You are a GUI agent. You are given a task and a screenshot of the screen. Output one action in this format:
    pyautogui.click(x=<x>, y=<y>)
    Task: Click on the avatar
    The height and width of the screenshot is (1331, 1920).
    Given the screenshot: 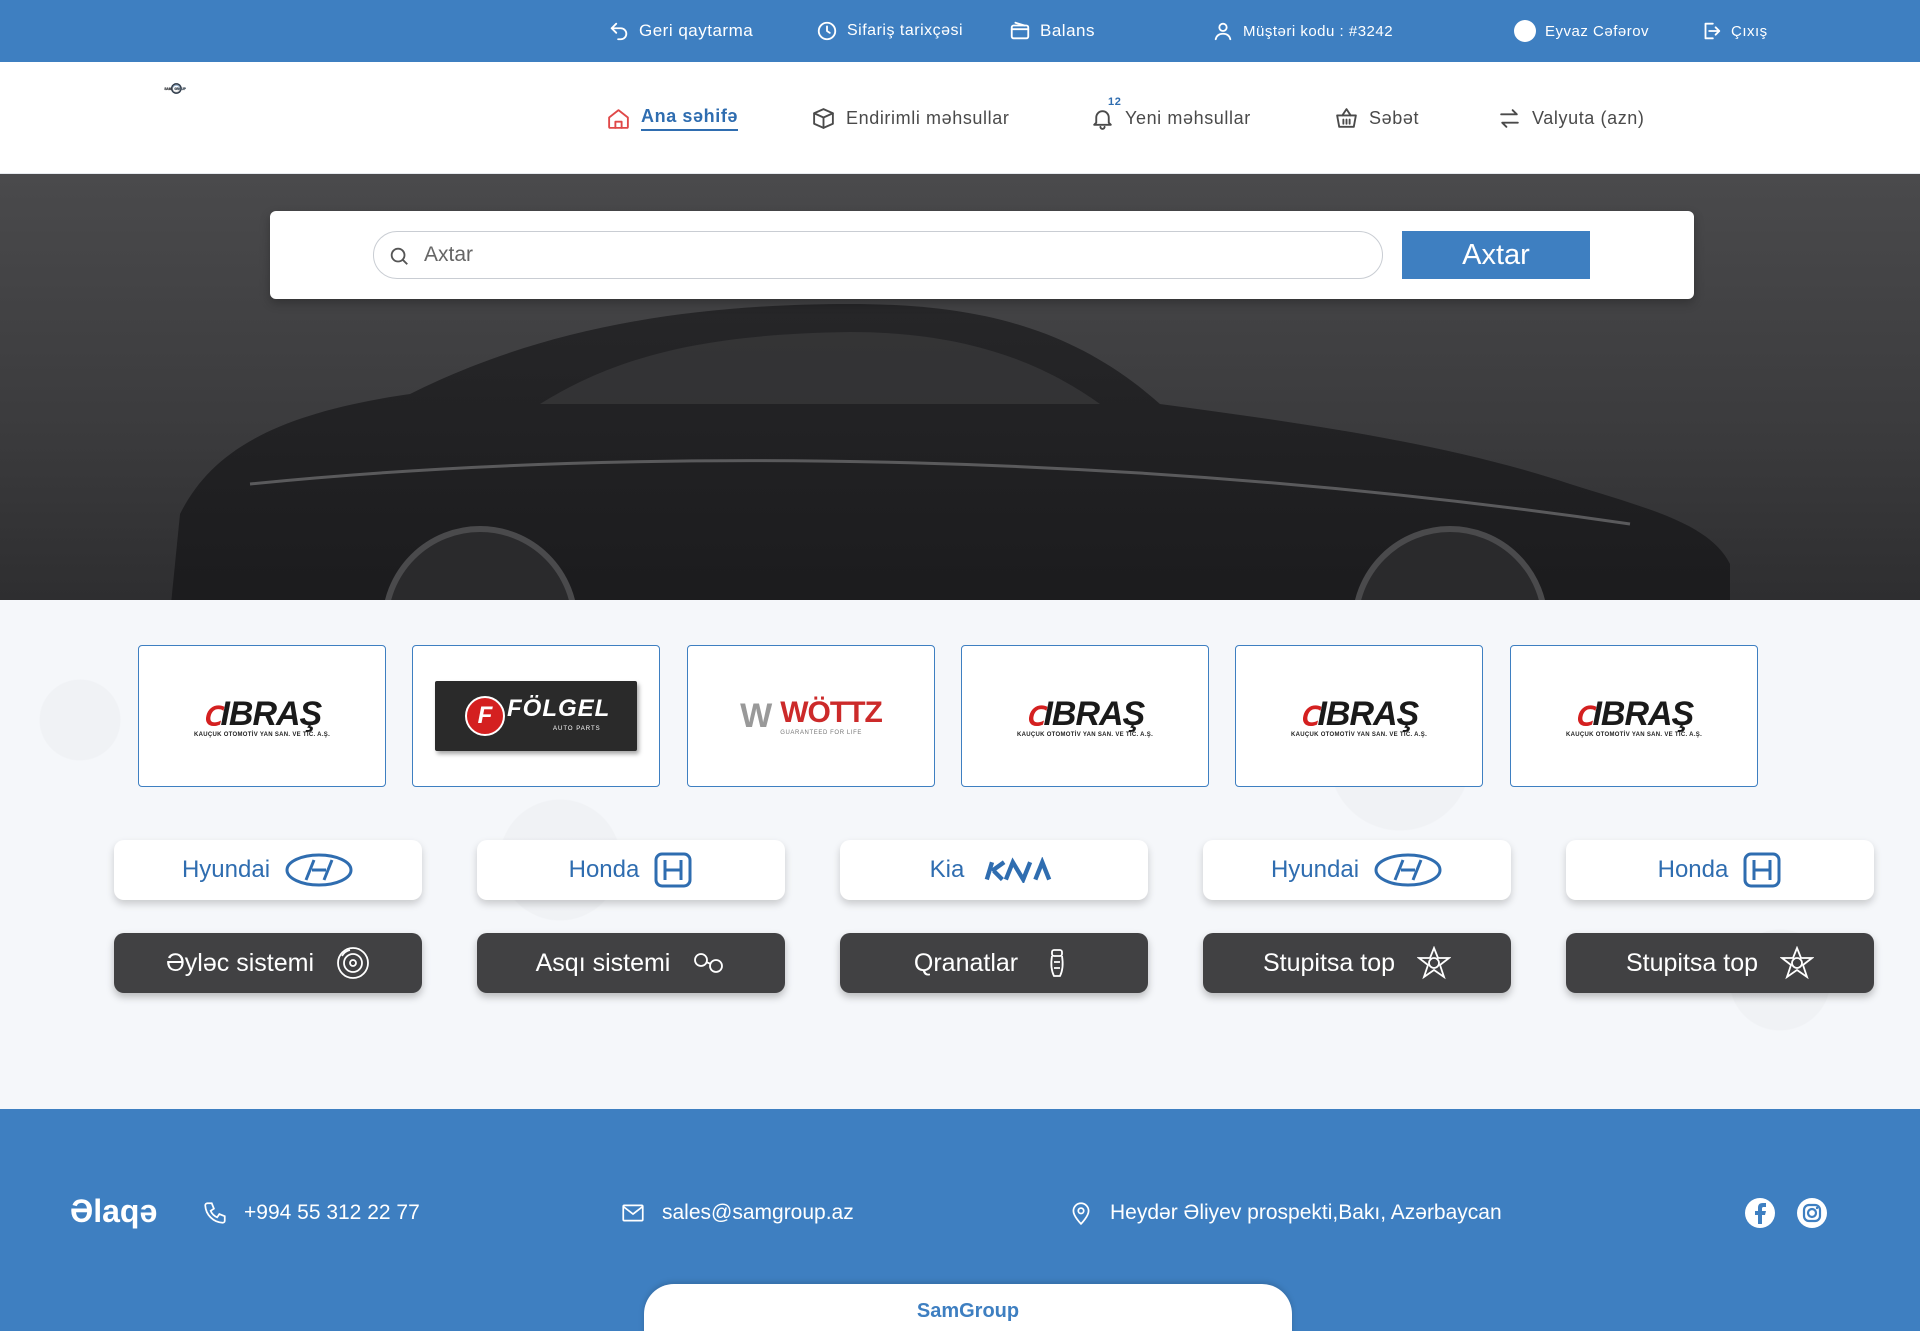 What is the action you would take?
    pyautogui.click(x=1525, y=31)
    